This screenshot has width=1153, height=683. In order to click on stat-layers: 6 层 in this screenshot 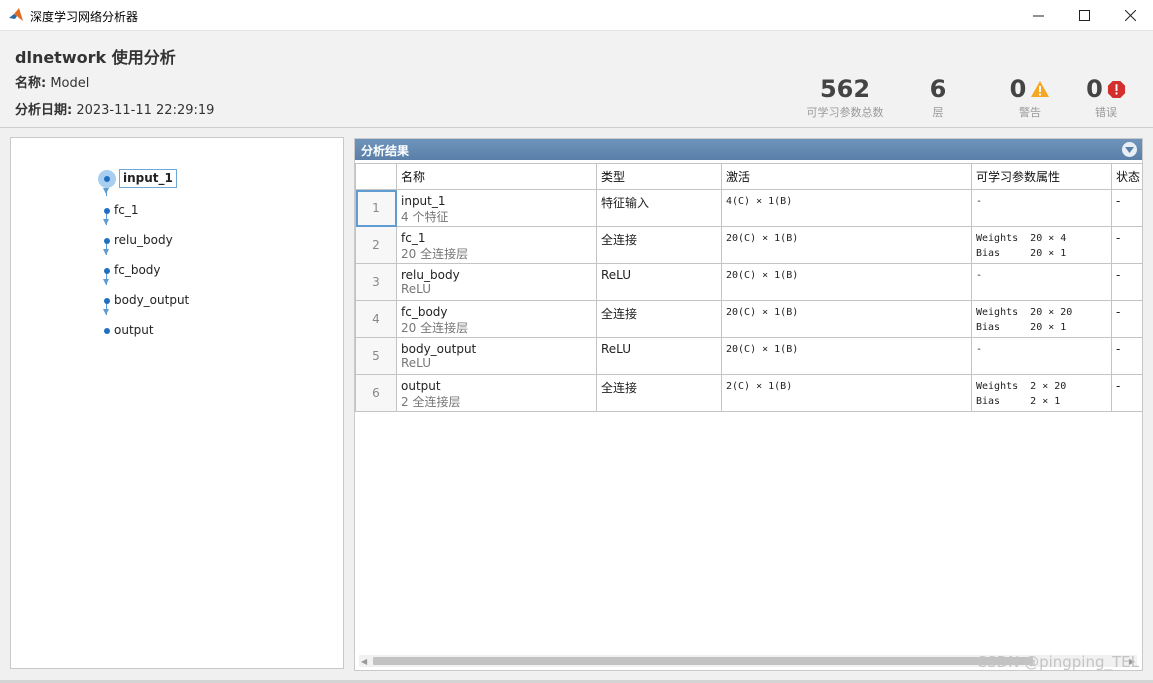, I will do `click(938, 97)`.